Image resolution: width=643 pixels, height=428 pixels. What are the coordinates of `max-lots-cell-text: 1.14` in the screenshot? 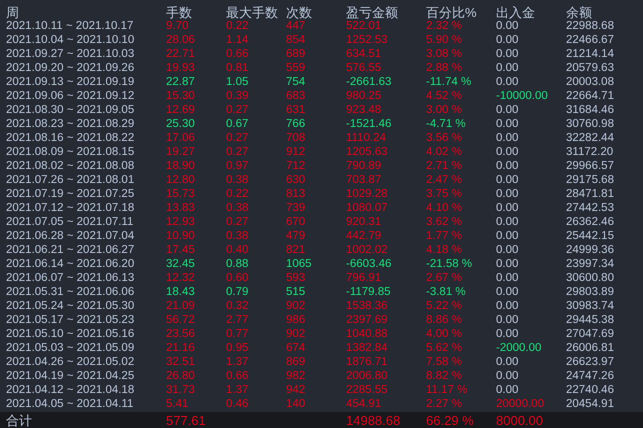 It's located at (238, 41).